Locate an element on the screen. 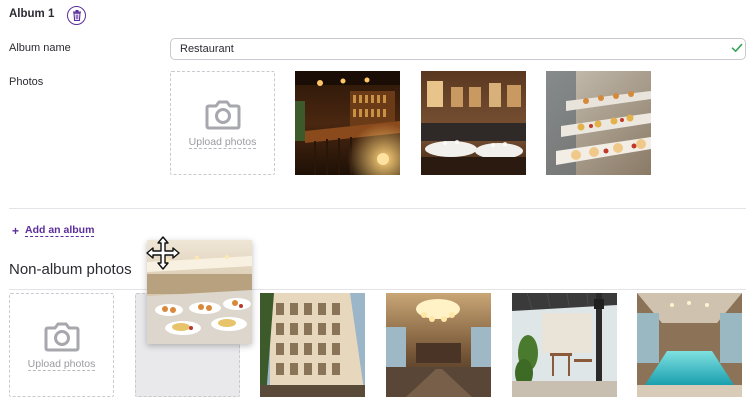 This screenshot has width=755, height=405. check-icon is located at coordinates (737, 47).